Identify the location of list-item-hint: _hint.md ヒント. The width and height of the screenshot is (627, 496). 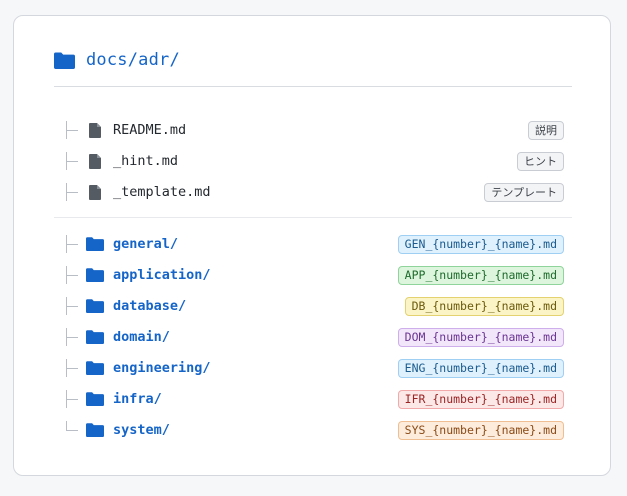
(309, 161).